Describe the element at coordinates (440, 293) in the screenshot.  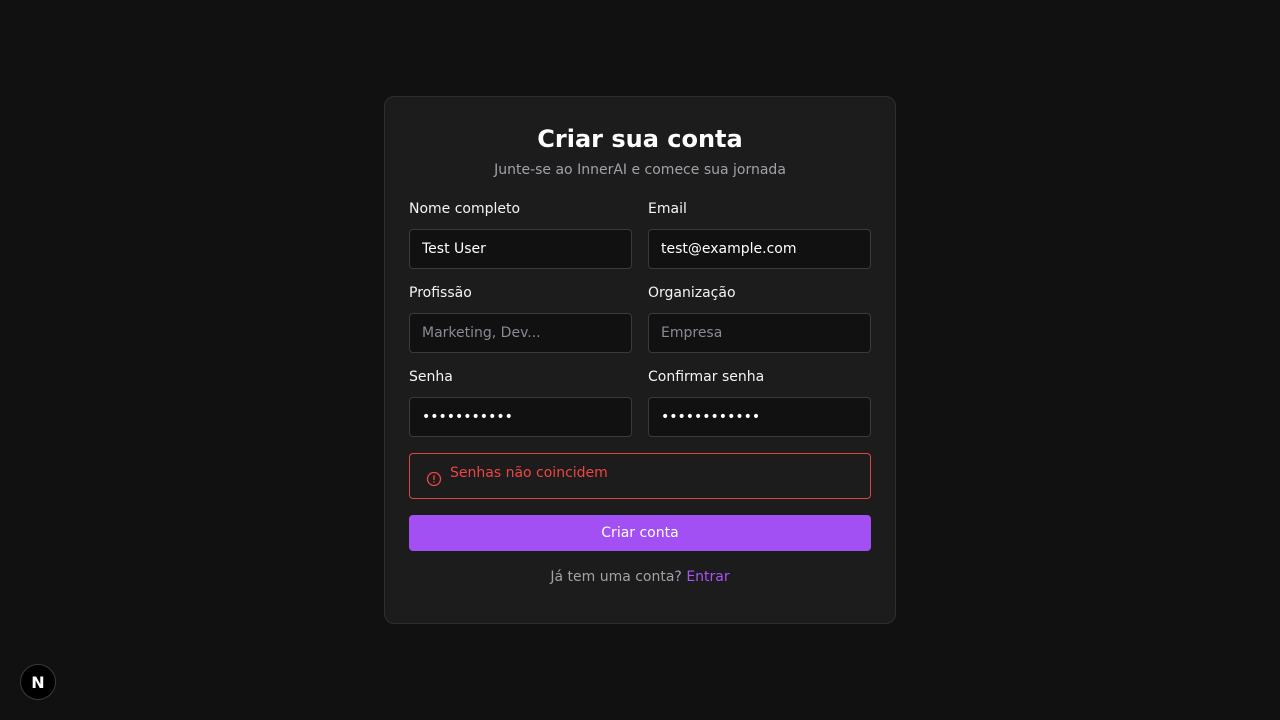
I see `profession-label: Profissão` at that location.